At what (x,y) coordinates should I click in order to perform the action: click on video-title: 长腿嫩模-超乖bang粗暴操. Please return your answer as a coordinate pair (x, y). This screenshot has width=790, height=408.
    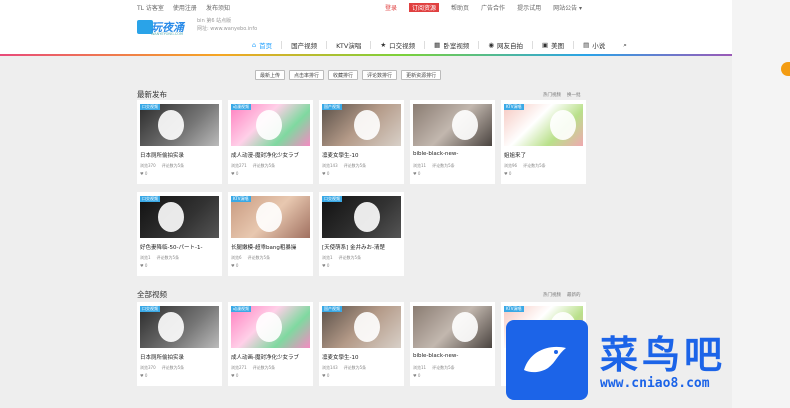
    Looking at the image, I should click on (271, 247).